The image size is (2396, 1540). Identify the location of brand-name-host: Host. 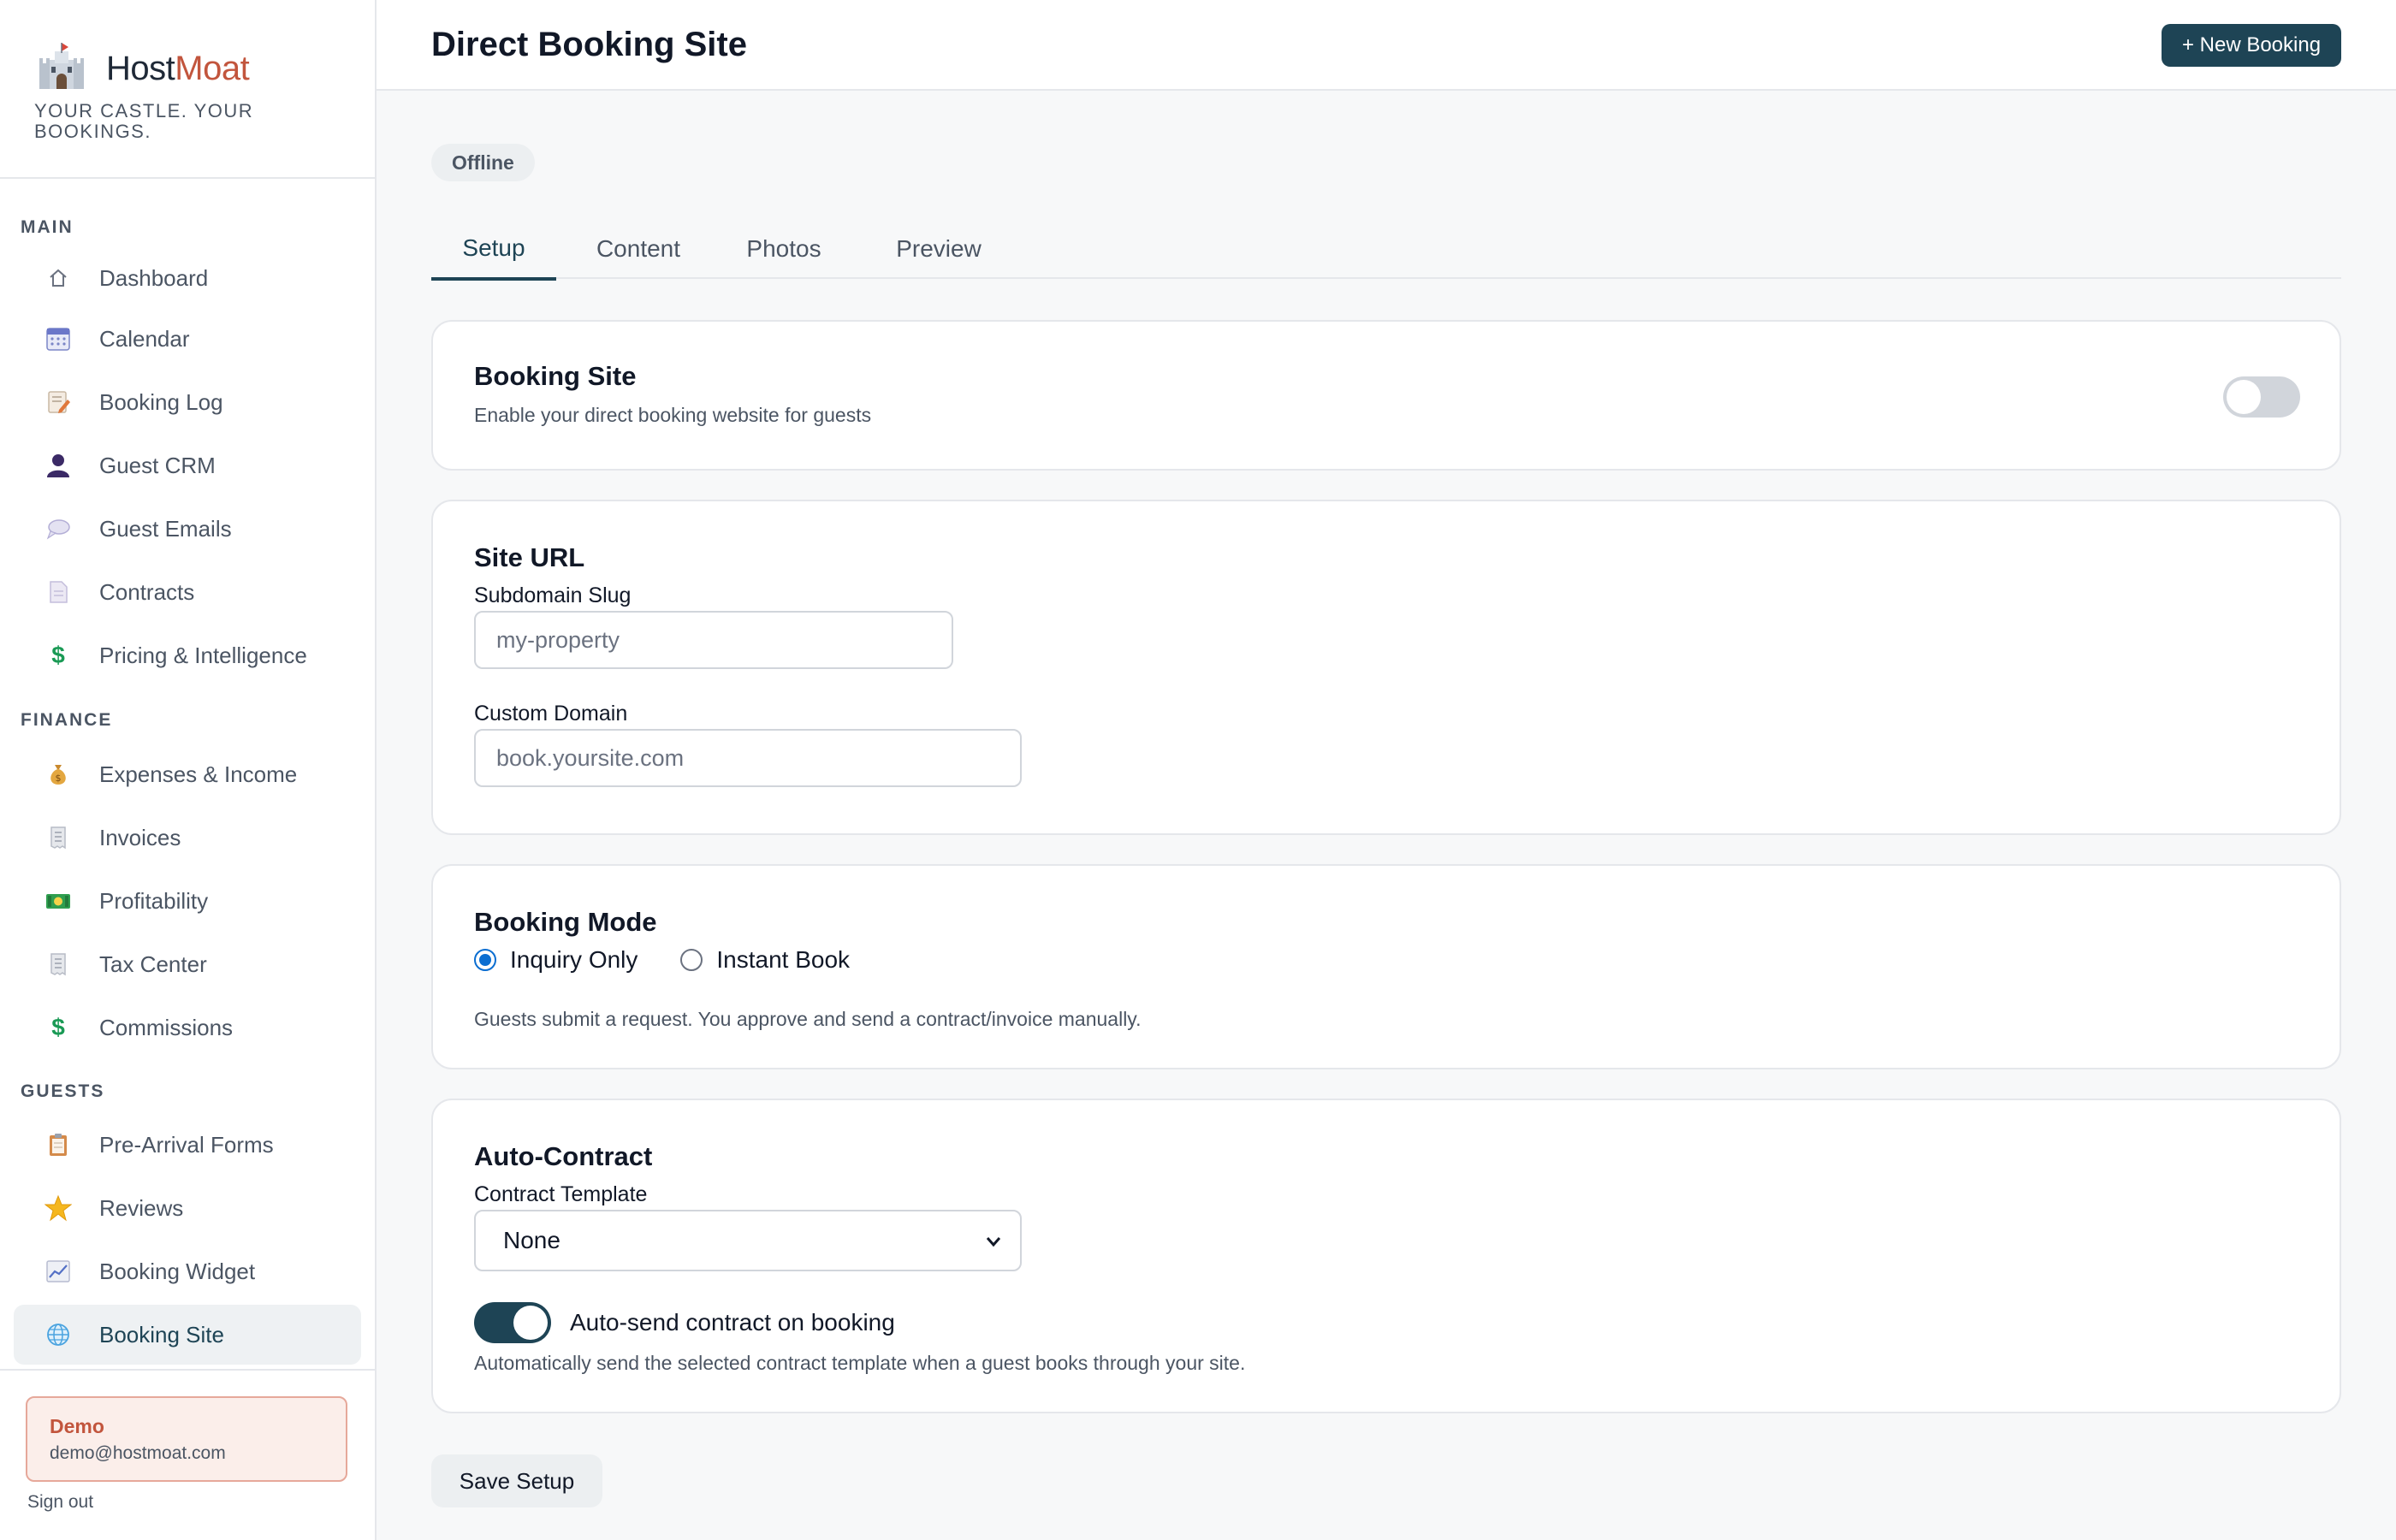
(140, 68).